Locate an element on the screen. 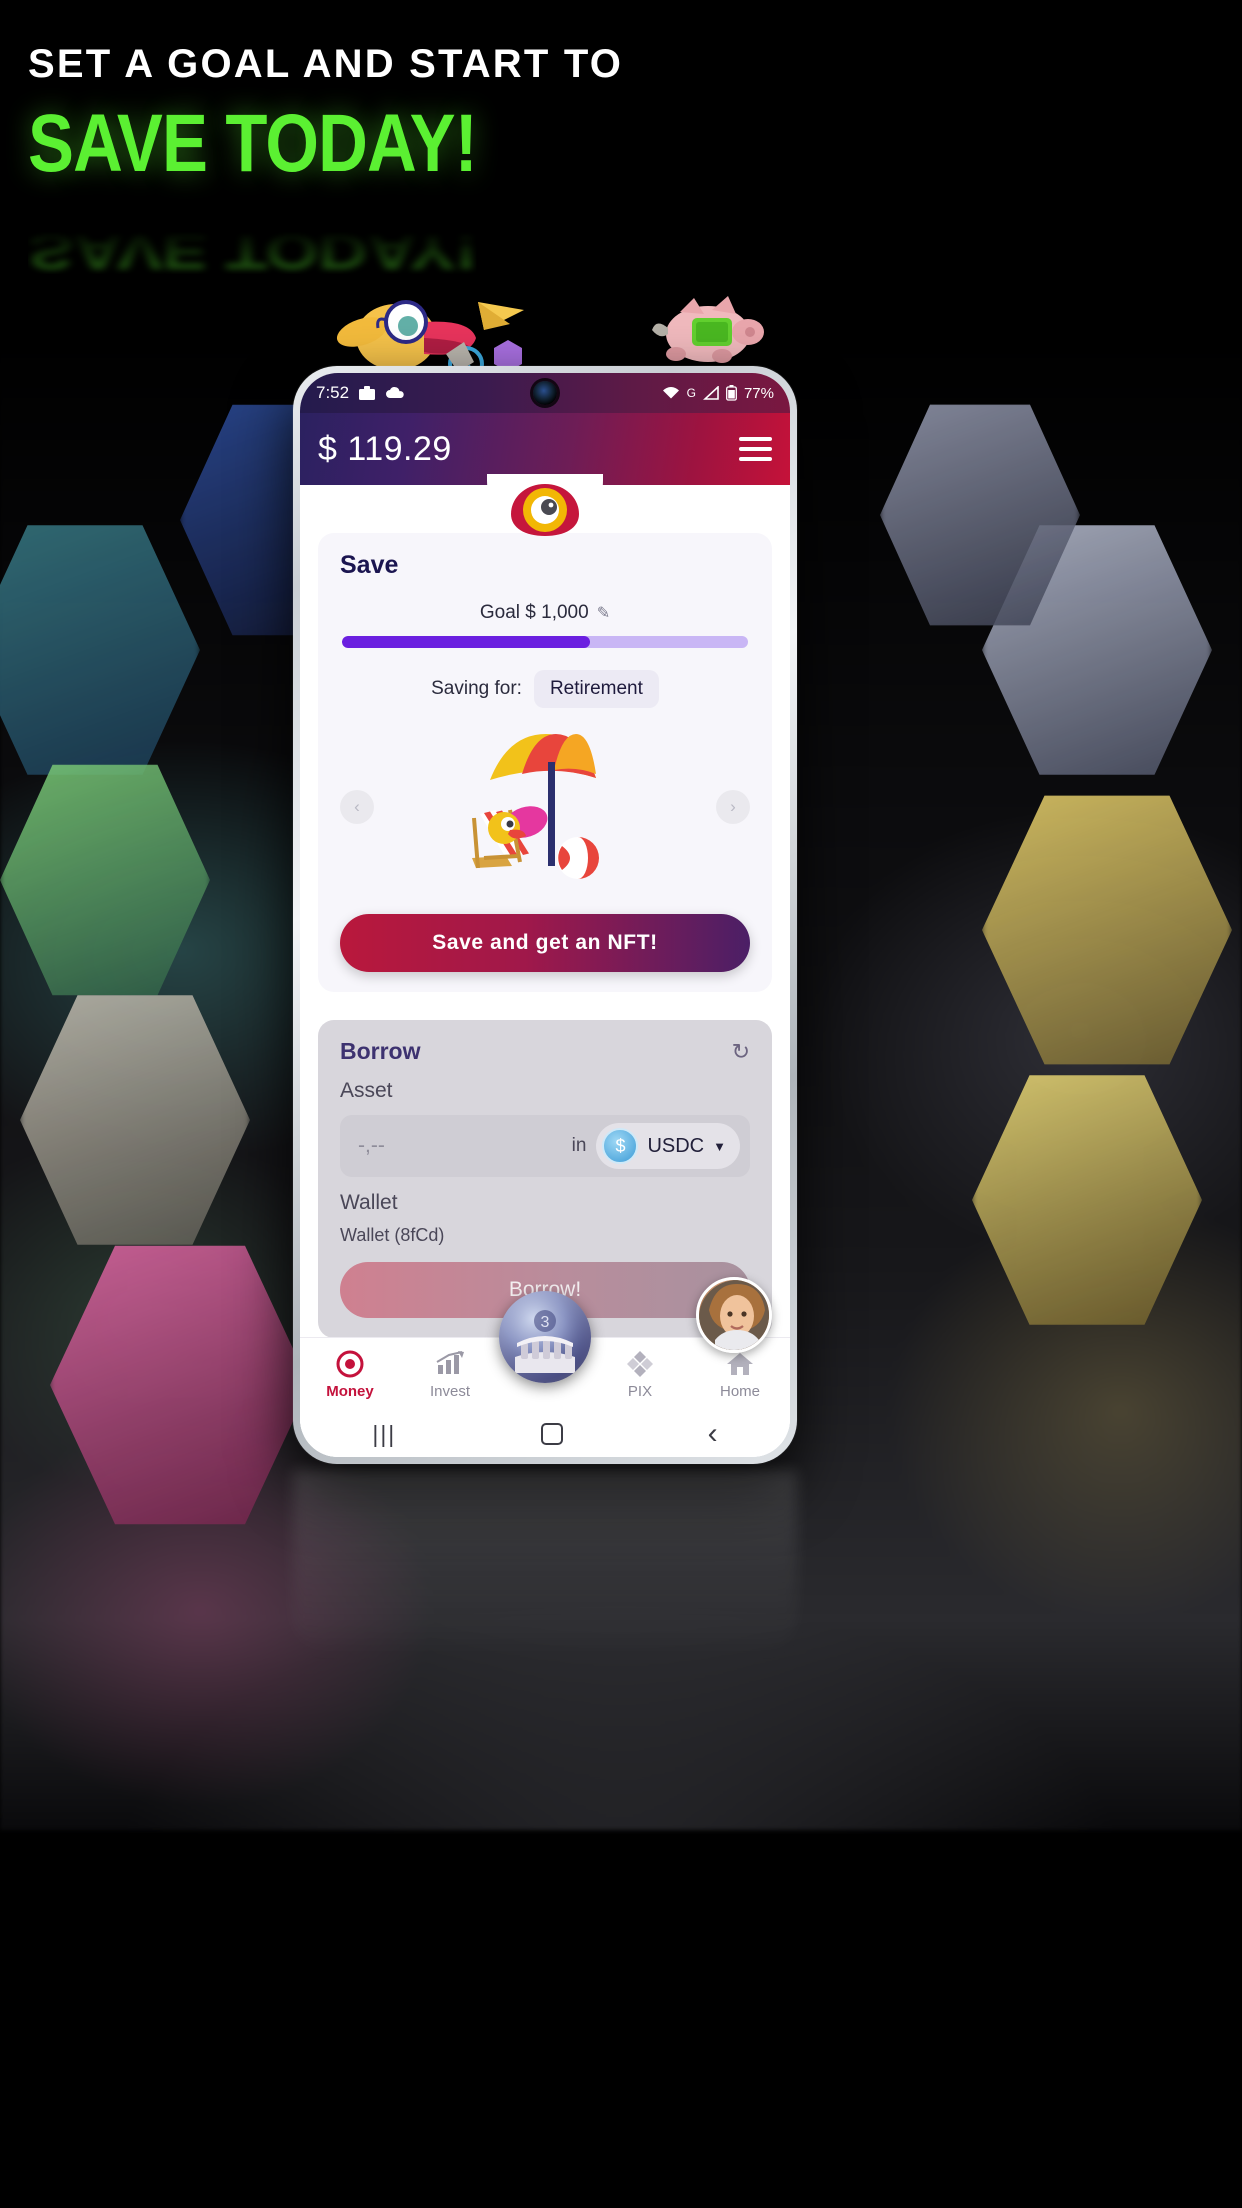 The image size is (1242, 2208). status-bar-left: 7:52 is located at coordinates (360, 393).